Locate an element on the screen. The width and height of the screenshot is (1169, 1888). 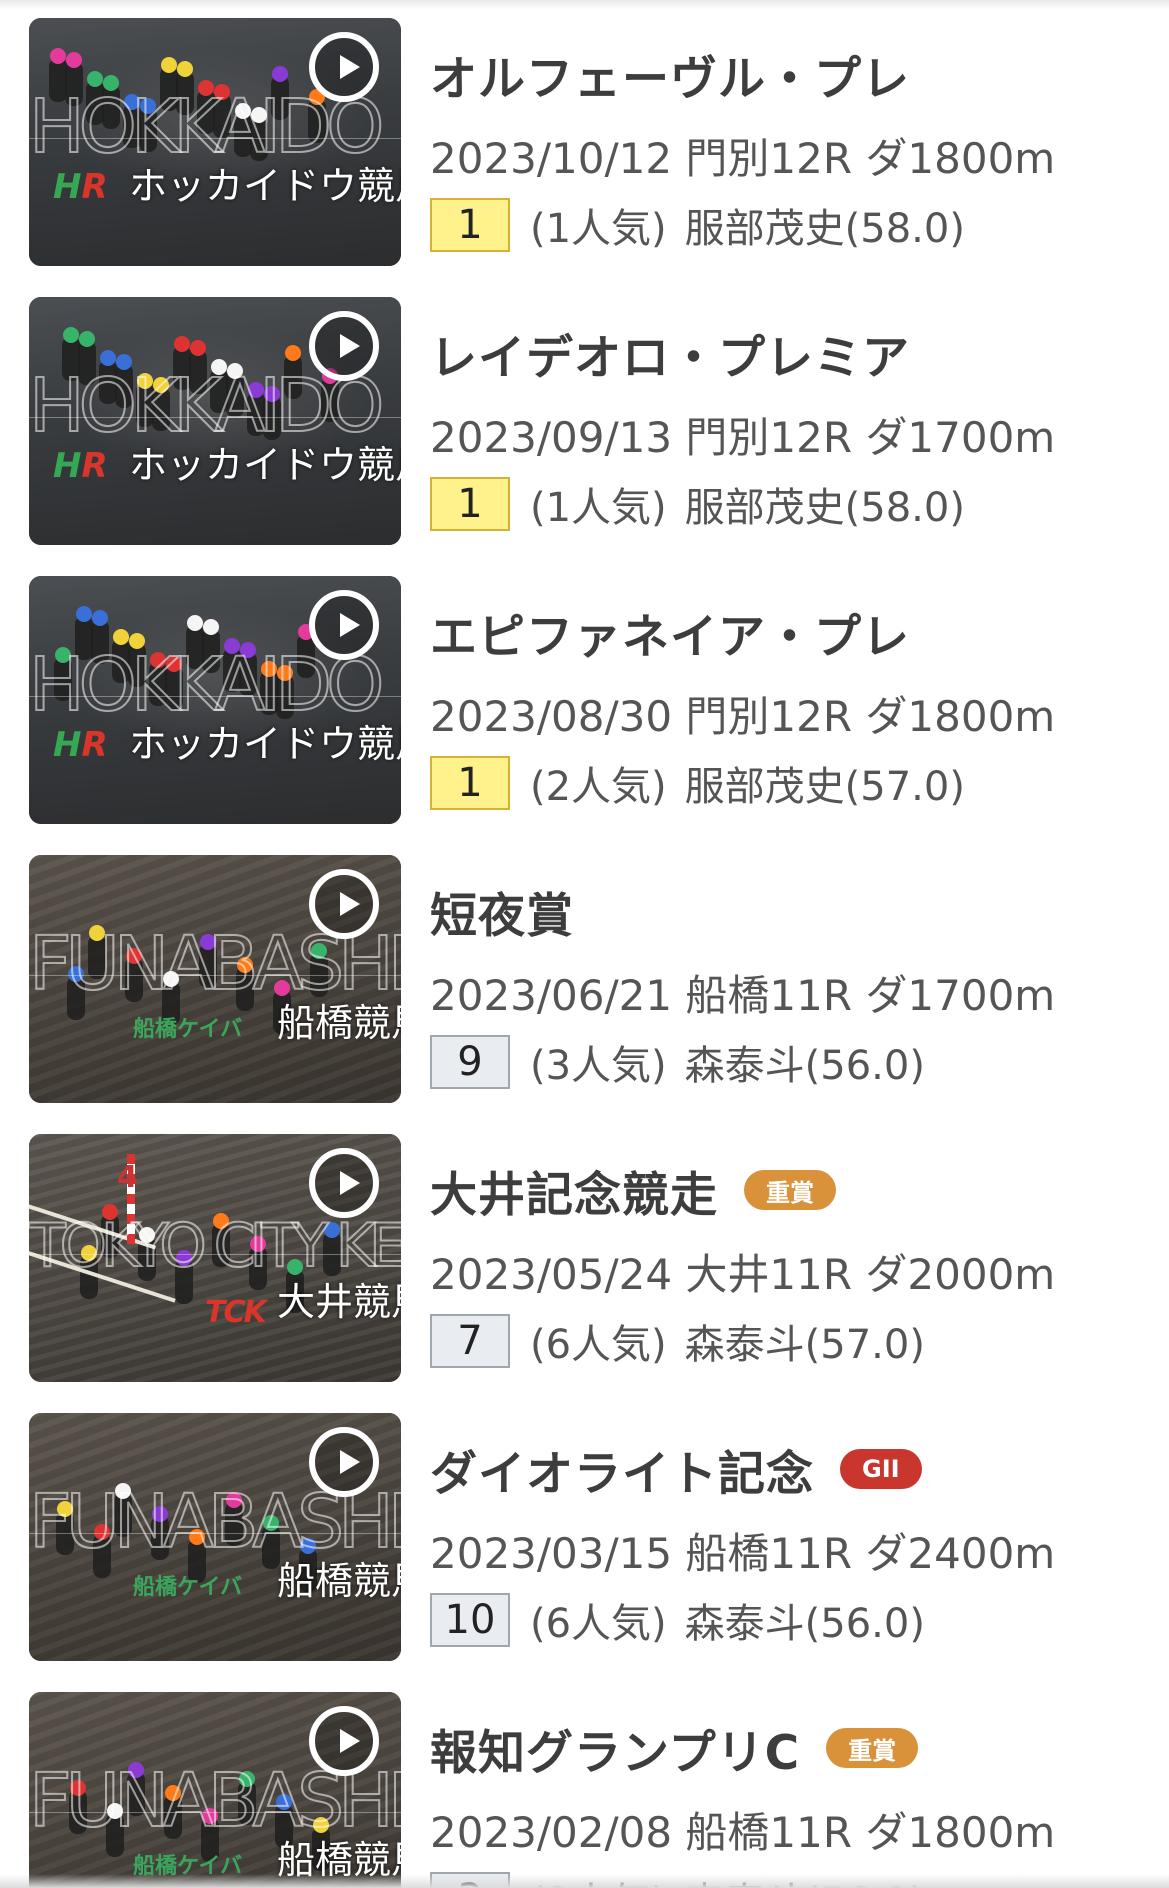
result-row: 1 (1人気) 服部茂史(58.0) is located at coordinates (697, 225).